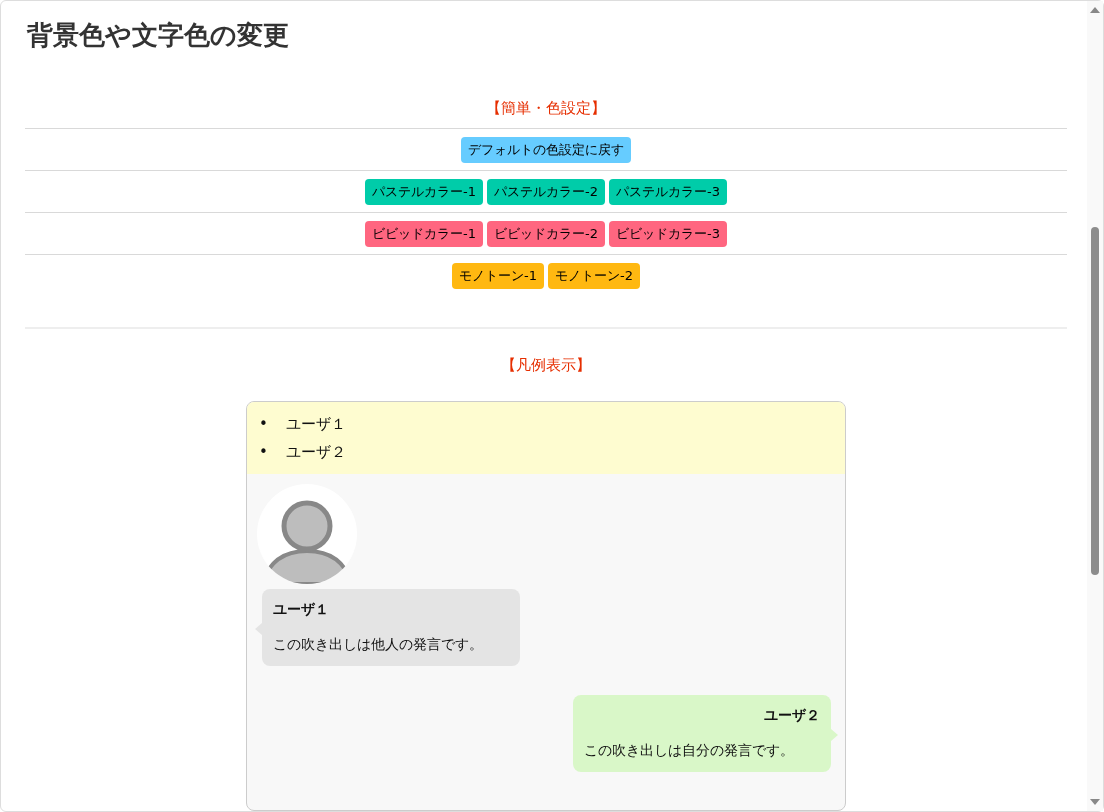  I want to click on scroll-down-icon, so click(1095, 802).